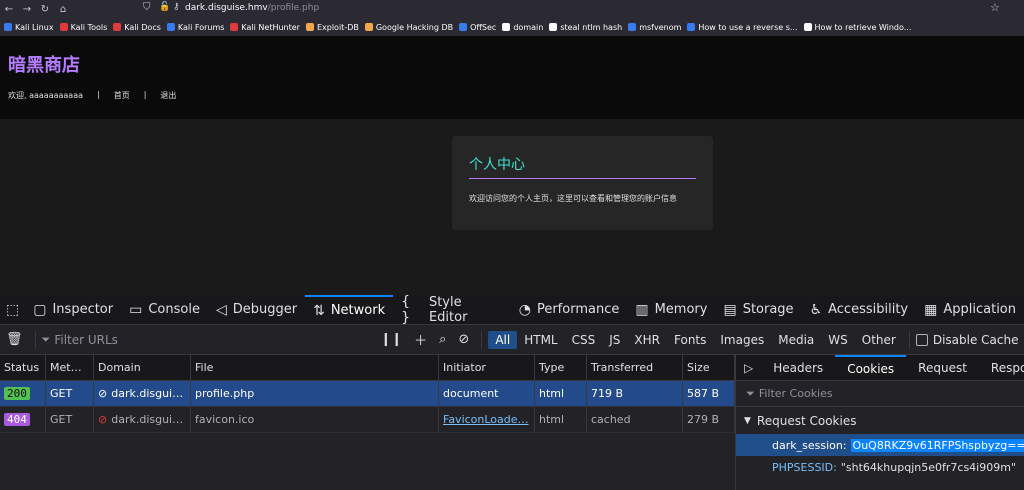 Image resolution: width=1024 pixels, height=490 pixels. Describe the element at coordinates (928, 467) in the screenshot. I see `cookie-value: "sht64khupqjn5e0fr7cs4i909m"` at that location.